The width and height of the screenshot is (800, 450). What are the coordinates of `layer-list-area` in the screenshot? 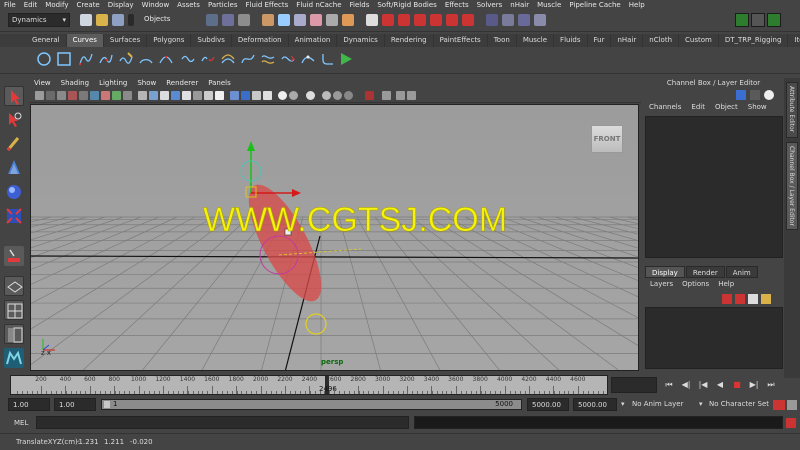 It's located at (714, 338).